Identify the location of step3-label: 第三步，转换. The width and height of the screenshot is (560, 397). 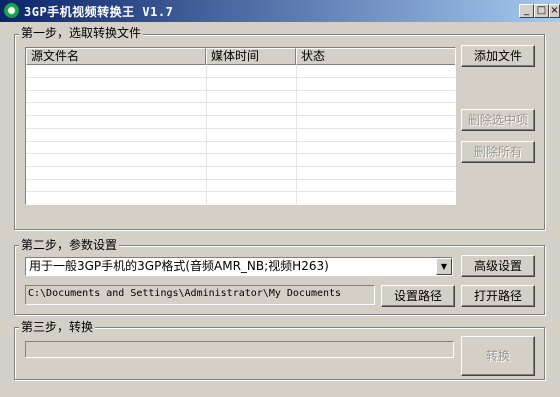
(57, 327).